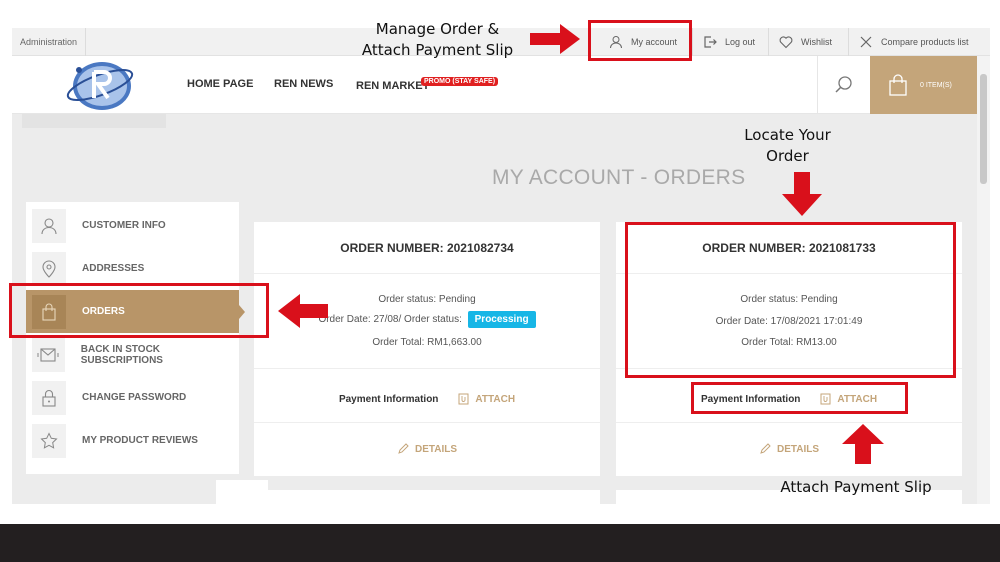 The width and height of the screenshot is (1000, 562). I want to click on status-badge: Processing, so click(501, 319).